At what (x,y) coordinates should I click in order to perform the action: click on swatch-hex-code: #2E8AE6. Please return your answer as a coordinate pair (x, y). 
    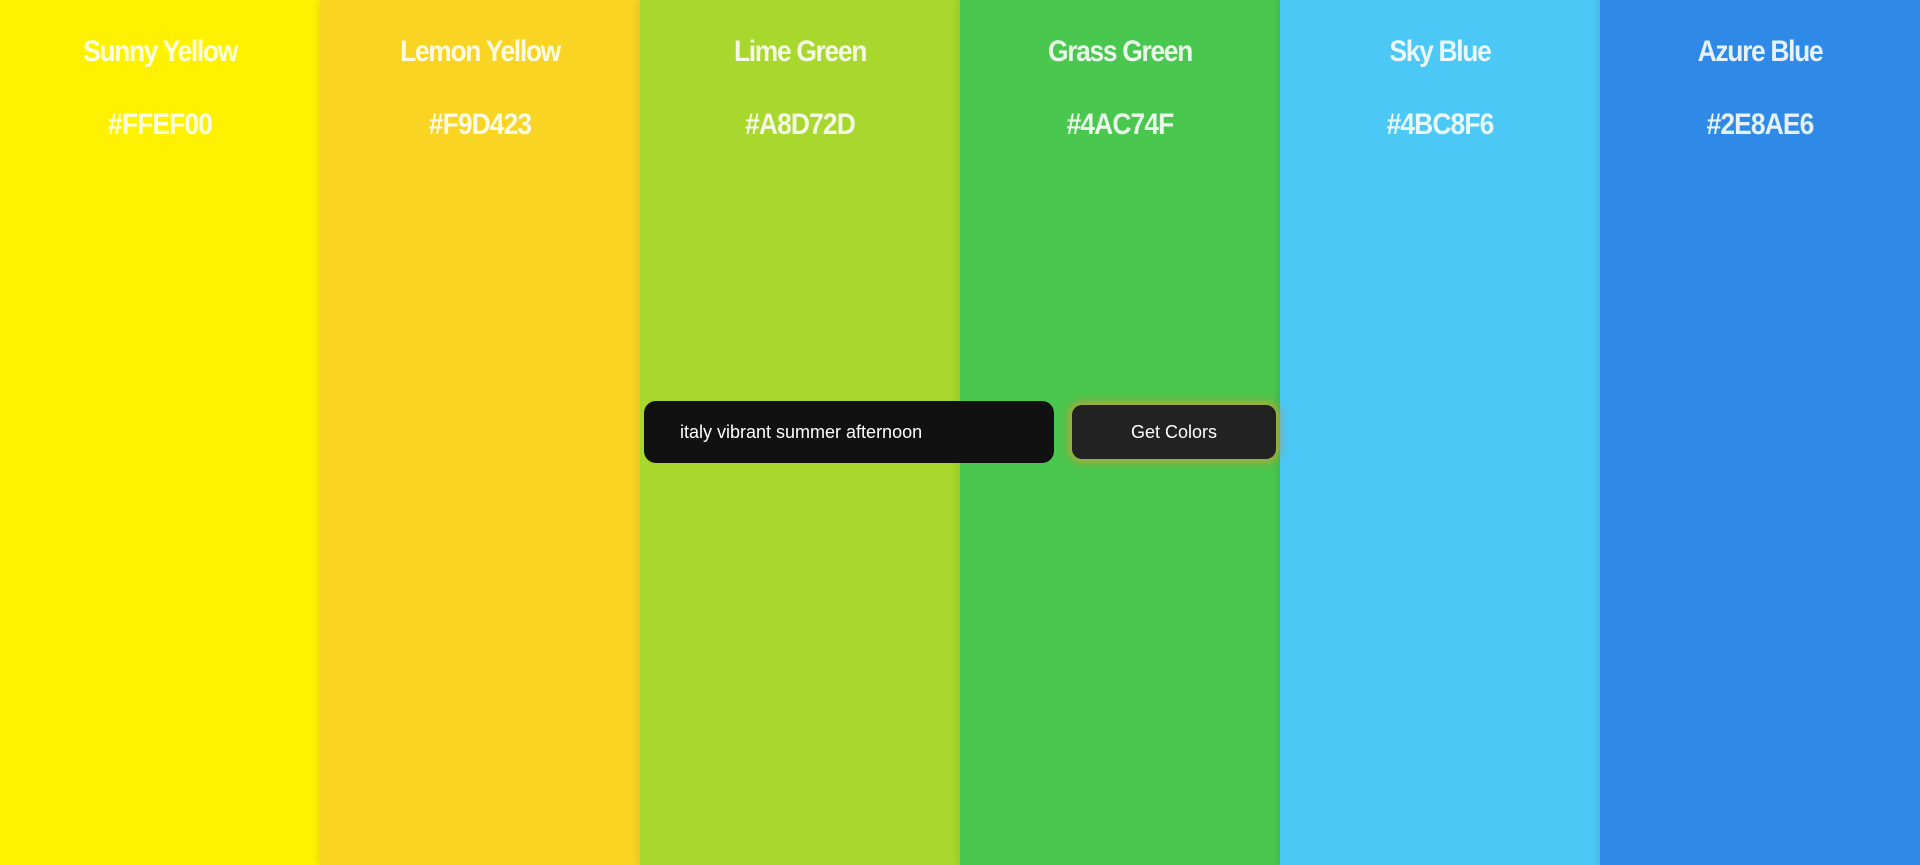
    Looking at the image, I should click on (1760, 124).